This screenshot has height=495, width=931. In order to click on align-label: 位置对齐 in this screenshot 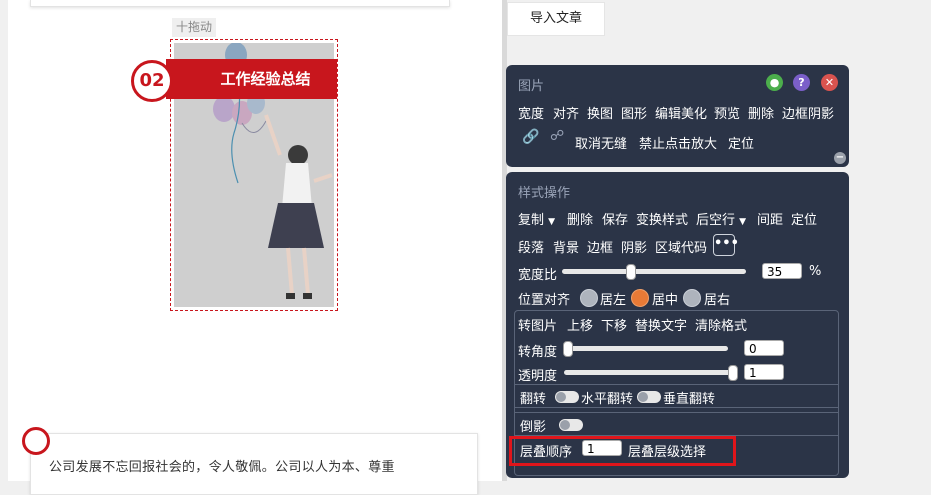, I will do `click(544, 300)`.